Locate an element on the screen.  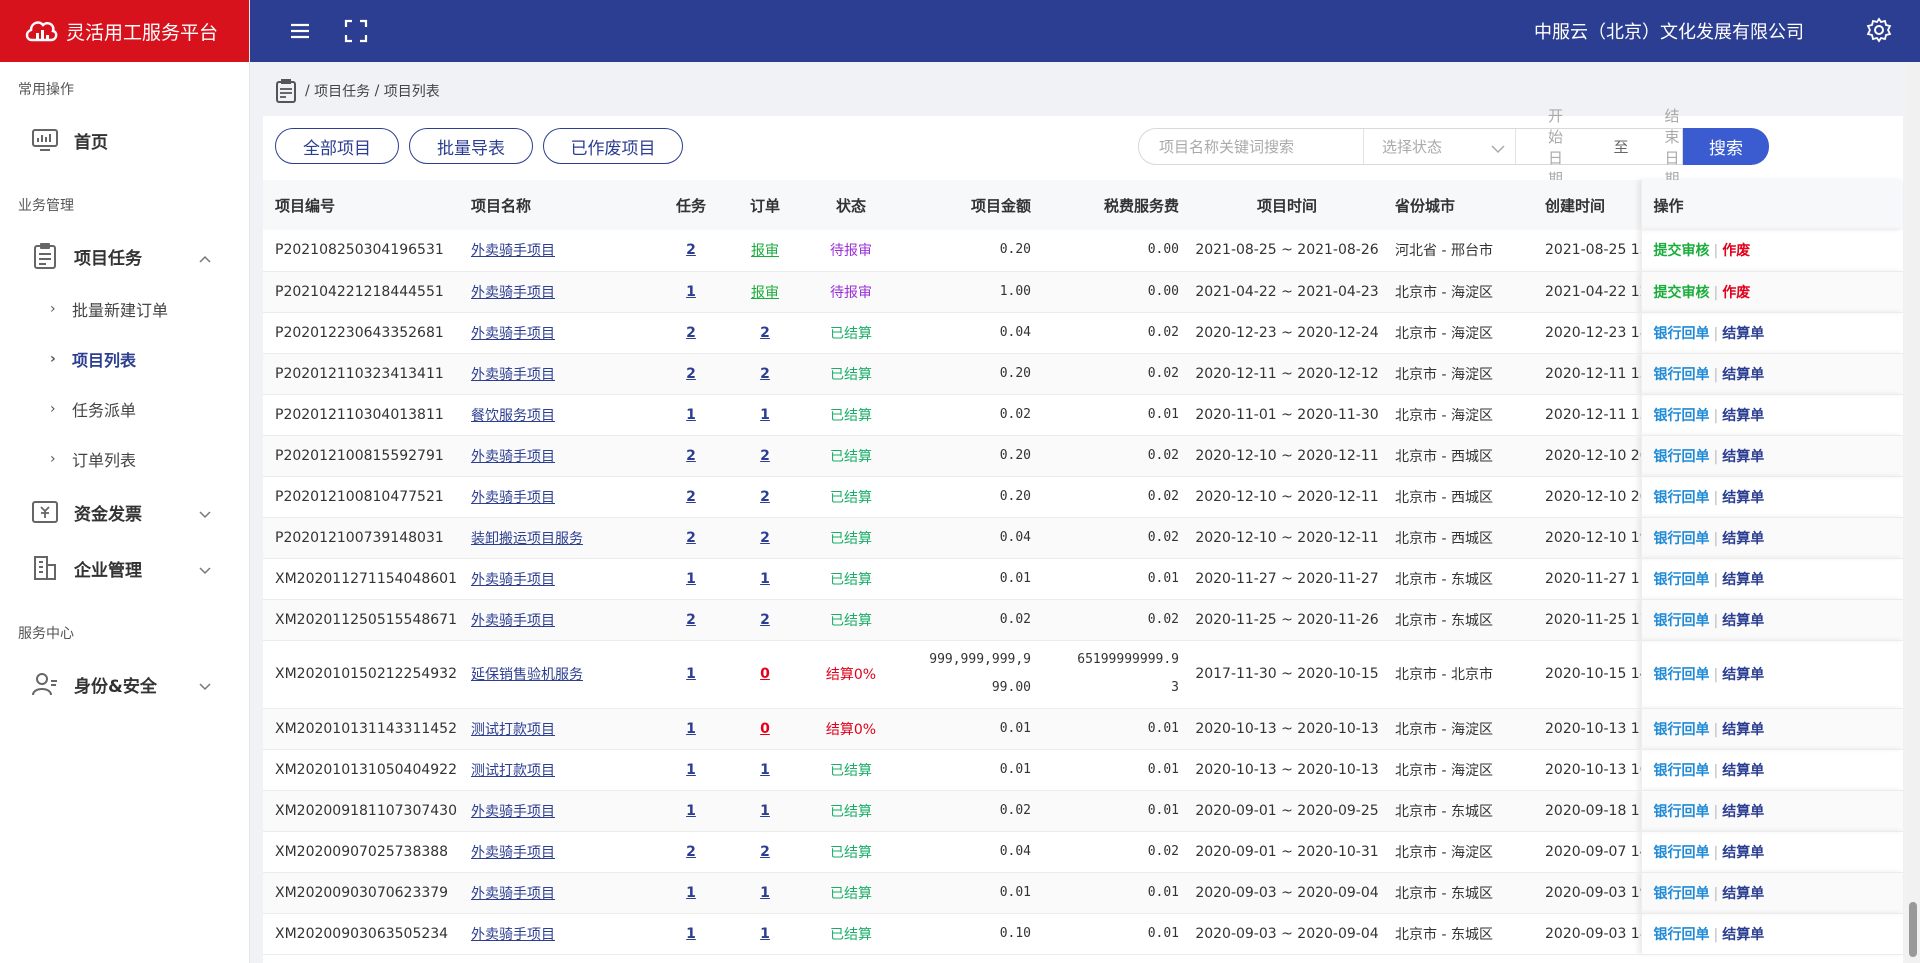
sidebar-sub-batch-order: › 批量新建订单 is located at coordinates (124, 309).